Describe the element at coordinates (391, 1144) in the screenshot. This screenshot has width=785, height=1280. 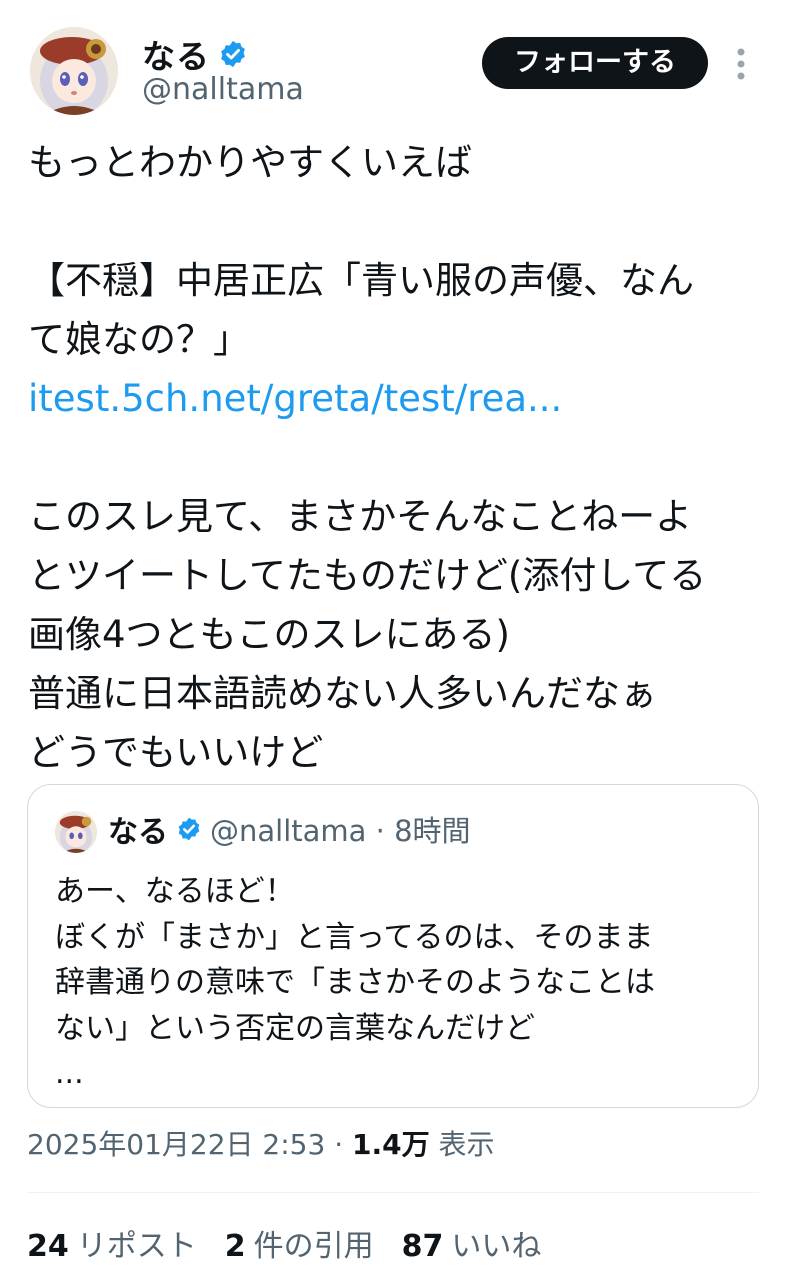
I see `views-count: 1.4万` at that location.